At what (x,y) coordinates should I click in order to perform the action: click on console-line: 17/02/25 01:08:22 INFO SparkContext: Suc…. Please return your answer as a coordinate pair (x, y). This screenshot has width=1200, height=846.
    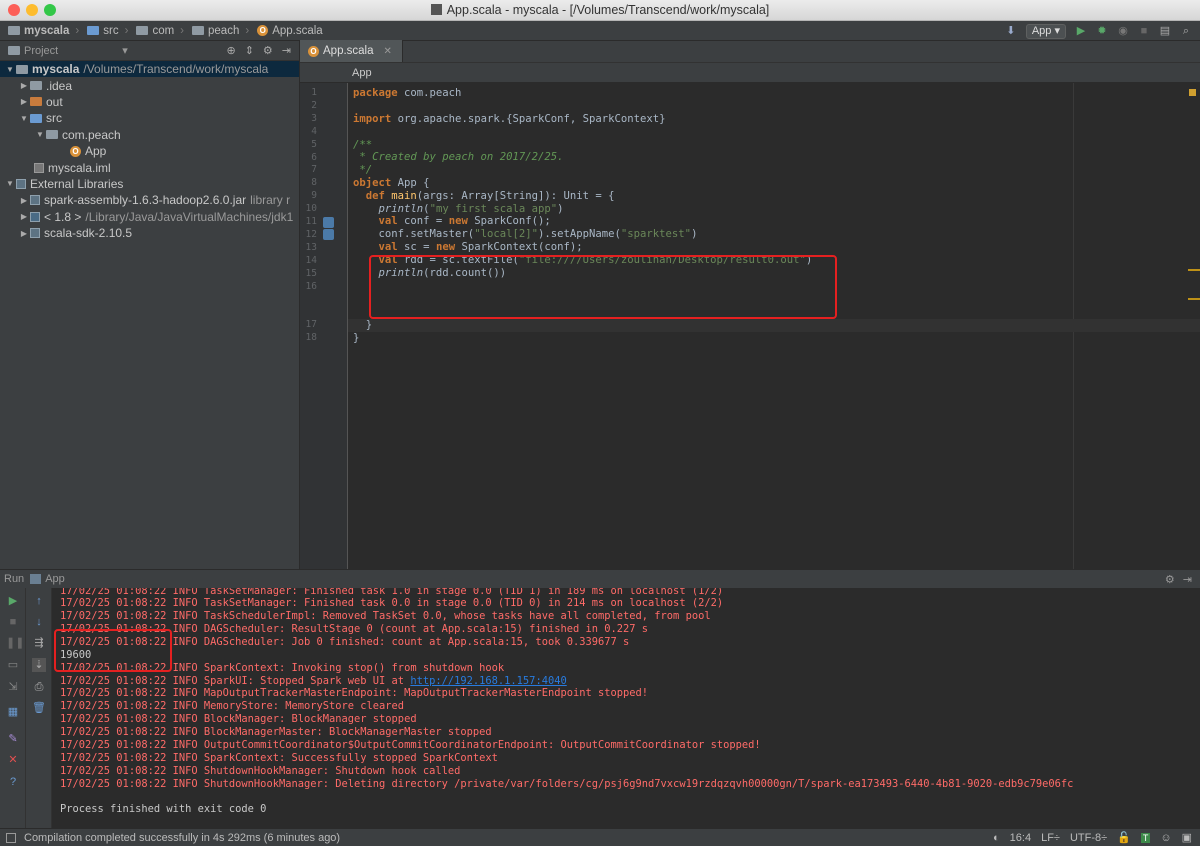
    Looking at the image, I should click on (279, 758).